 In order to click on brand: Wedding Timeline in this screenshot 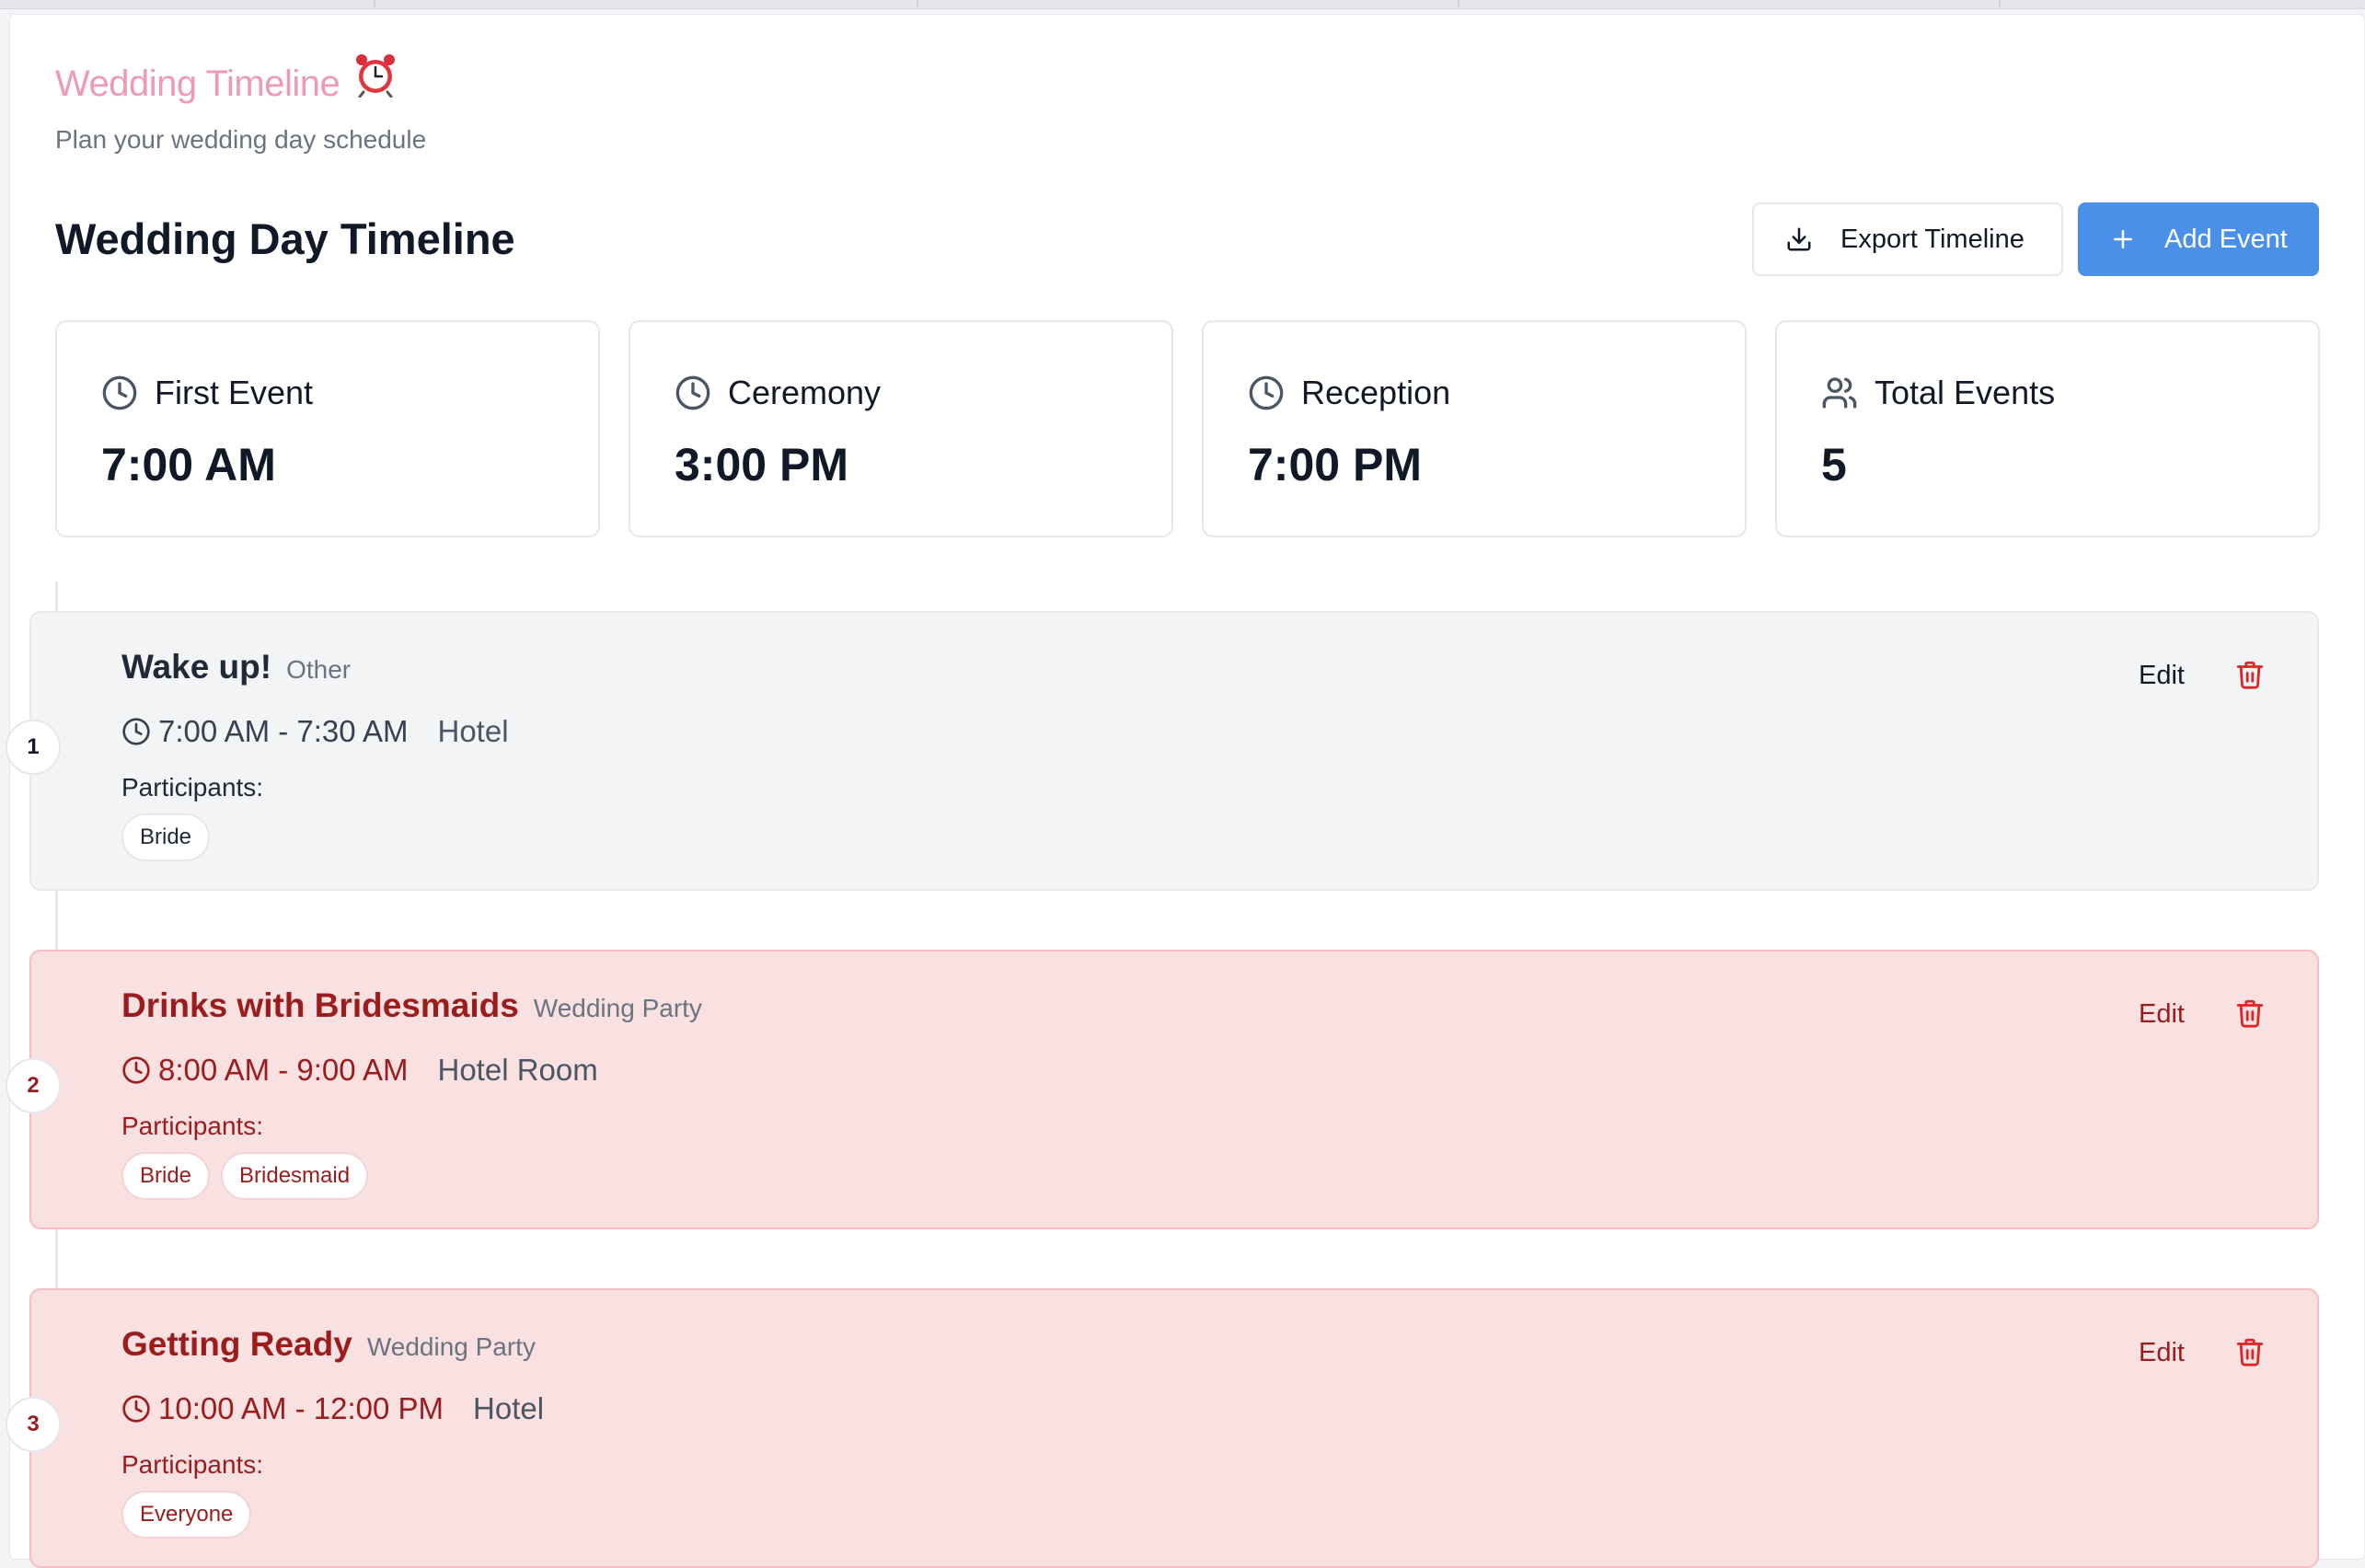, I will do `click(226, 81)`.